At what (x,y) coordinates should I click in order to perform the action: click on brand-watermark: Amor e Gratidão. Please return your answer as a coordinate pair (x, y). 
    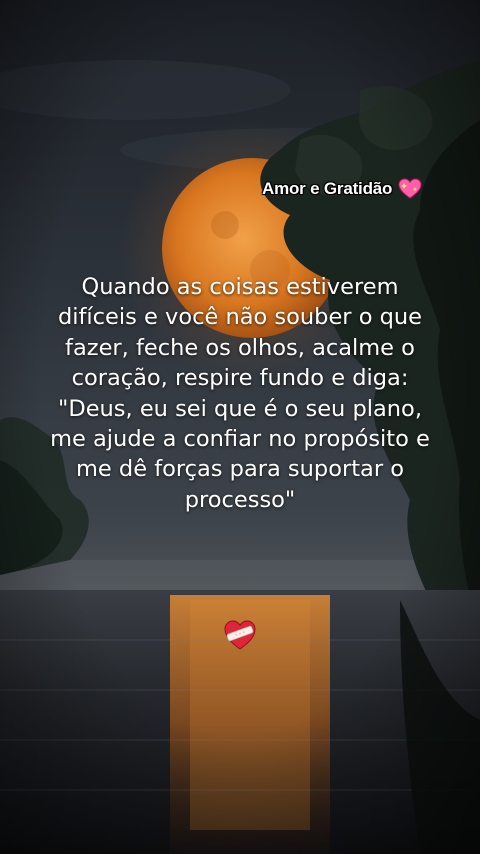
    Looking at the image, I should click on (352, 189).